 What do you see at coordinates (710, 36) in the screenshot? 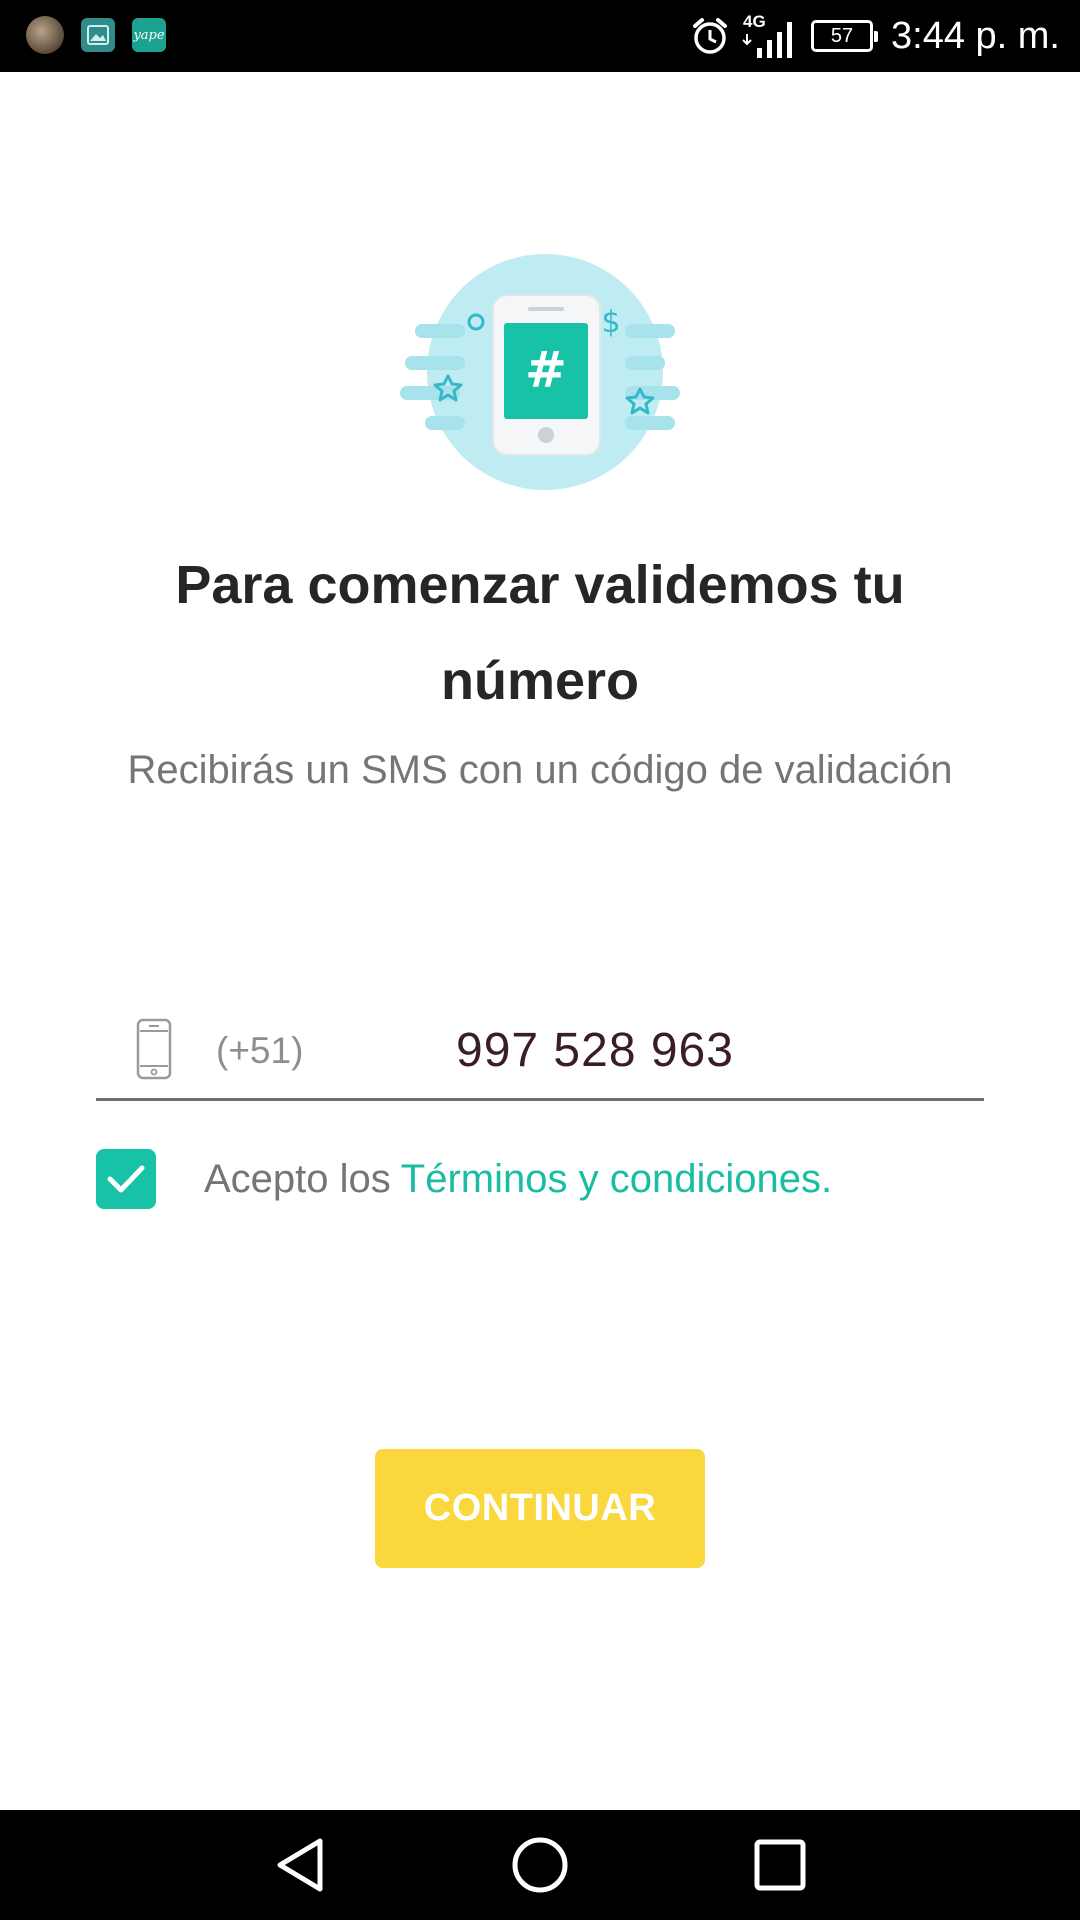
I see `alarm-icon` at bounding box center [710, 36].